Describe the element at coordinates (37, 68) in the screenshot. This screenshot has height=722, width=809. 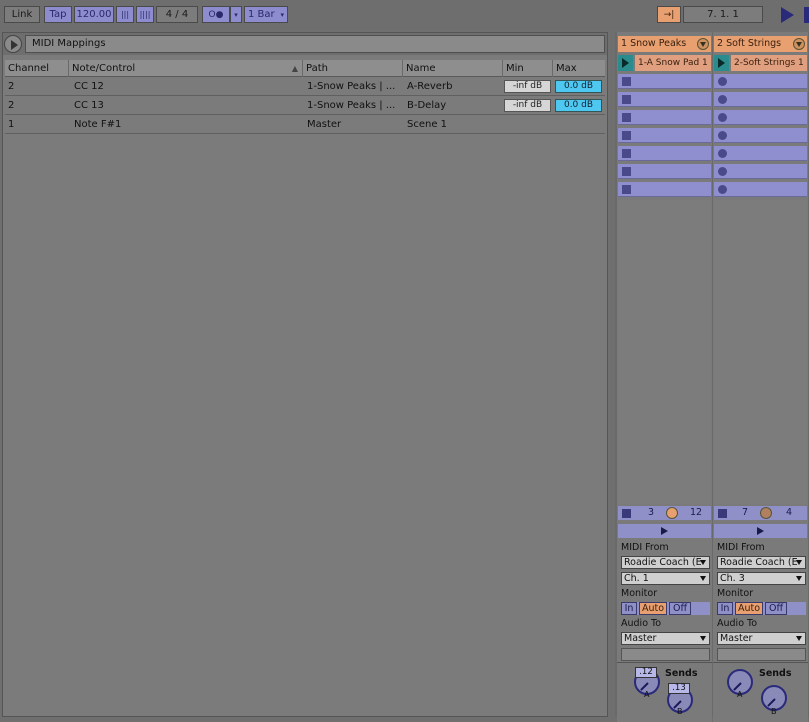
I see `column-channel: Channel` at that location.